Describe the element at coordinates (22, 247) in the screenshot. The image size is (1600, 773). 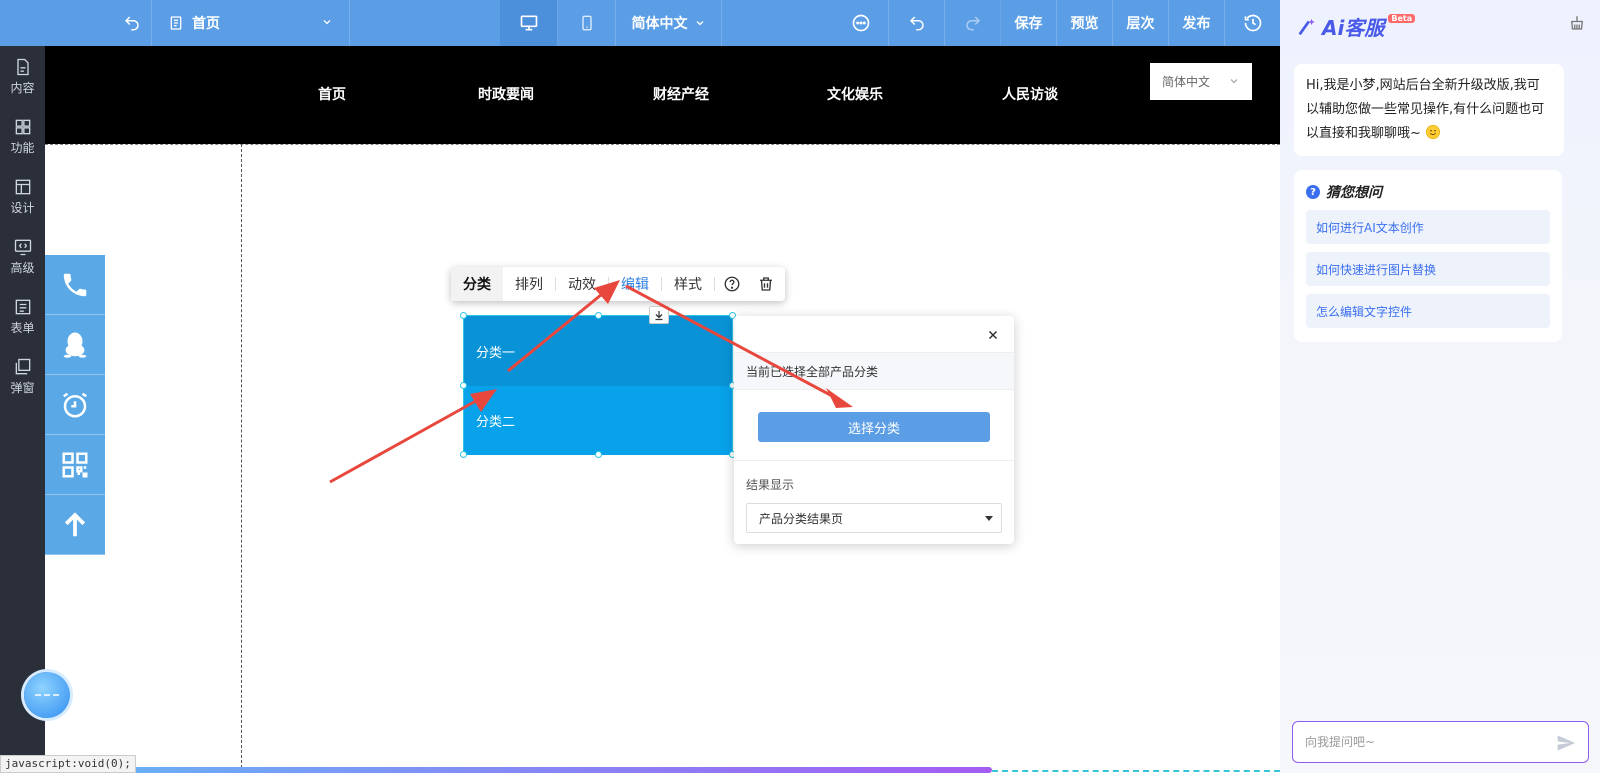
I see `code-monitor-icon` at that location.